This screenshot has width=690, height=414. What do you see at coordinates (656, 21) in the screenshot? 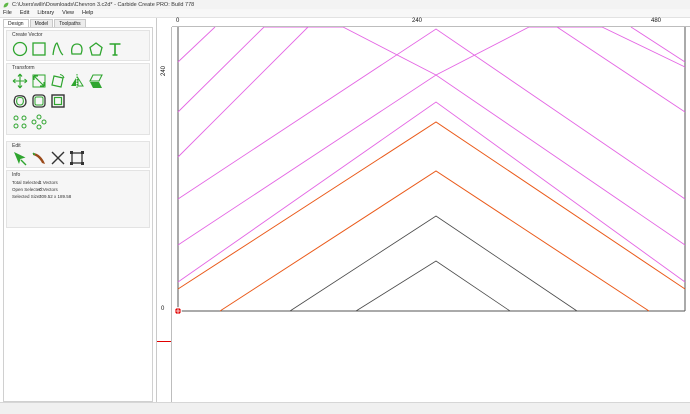
I see `ruler-top-label-480: 480` at bounding box center [656, 21].